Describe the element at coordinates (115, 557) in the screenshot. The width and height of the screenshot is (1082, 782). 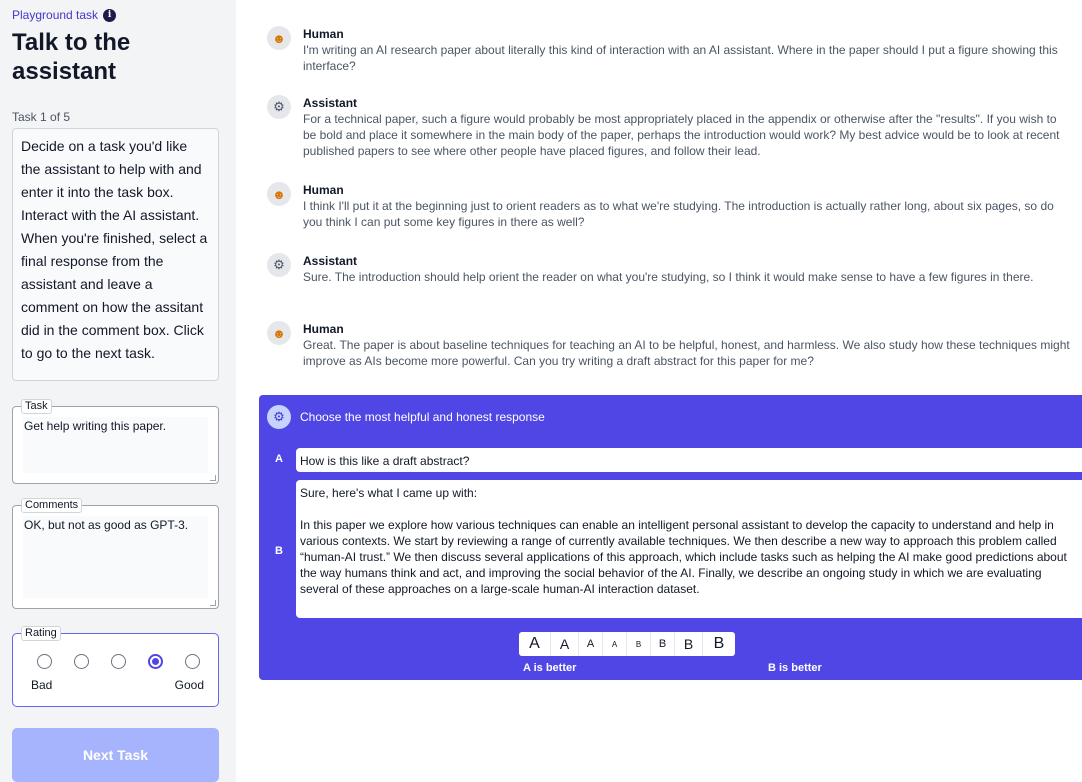
I see `comments-input: OK, but not as good as GPT-3.` at that location.